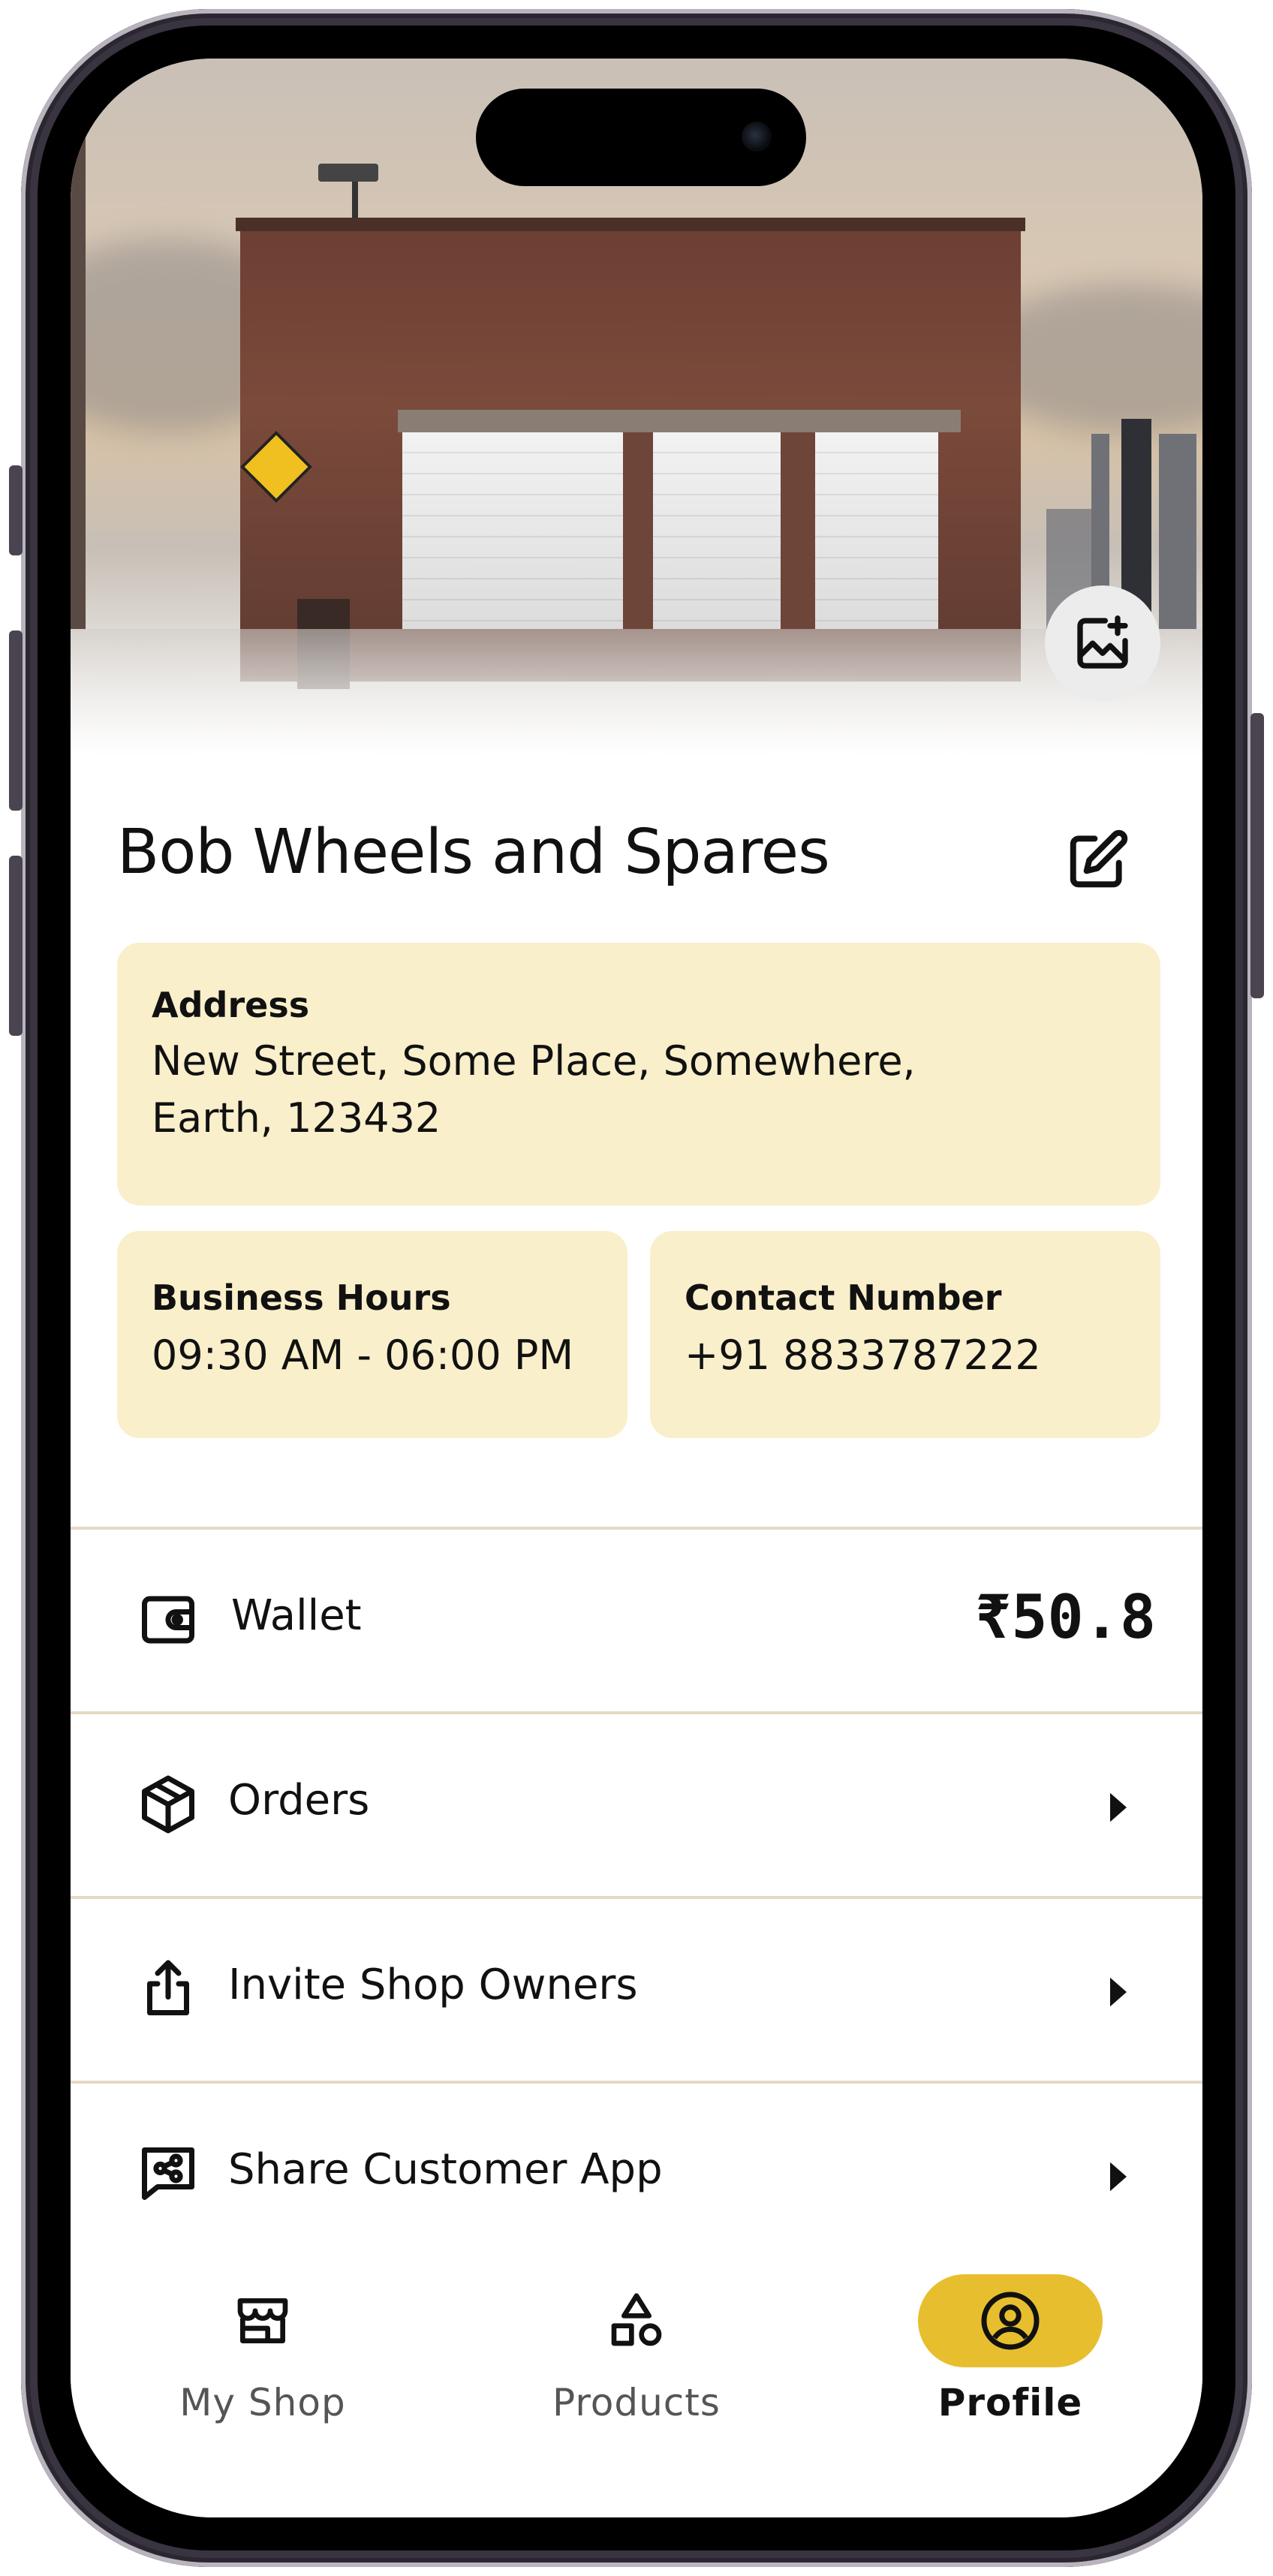 The image size is (1273, 2576). Describe the element at coordinates (863, 1355) in the screenshot. I see `contact-number-value: +91 8833787222` at that location.